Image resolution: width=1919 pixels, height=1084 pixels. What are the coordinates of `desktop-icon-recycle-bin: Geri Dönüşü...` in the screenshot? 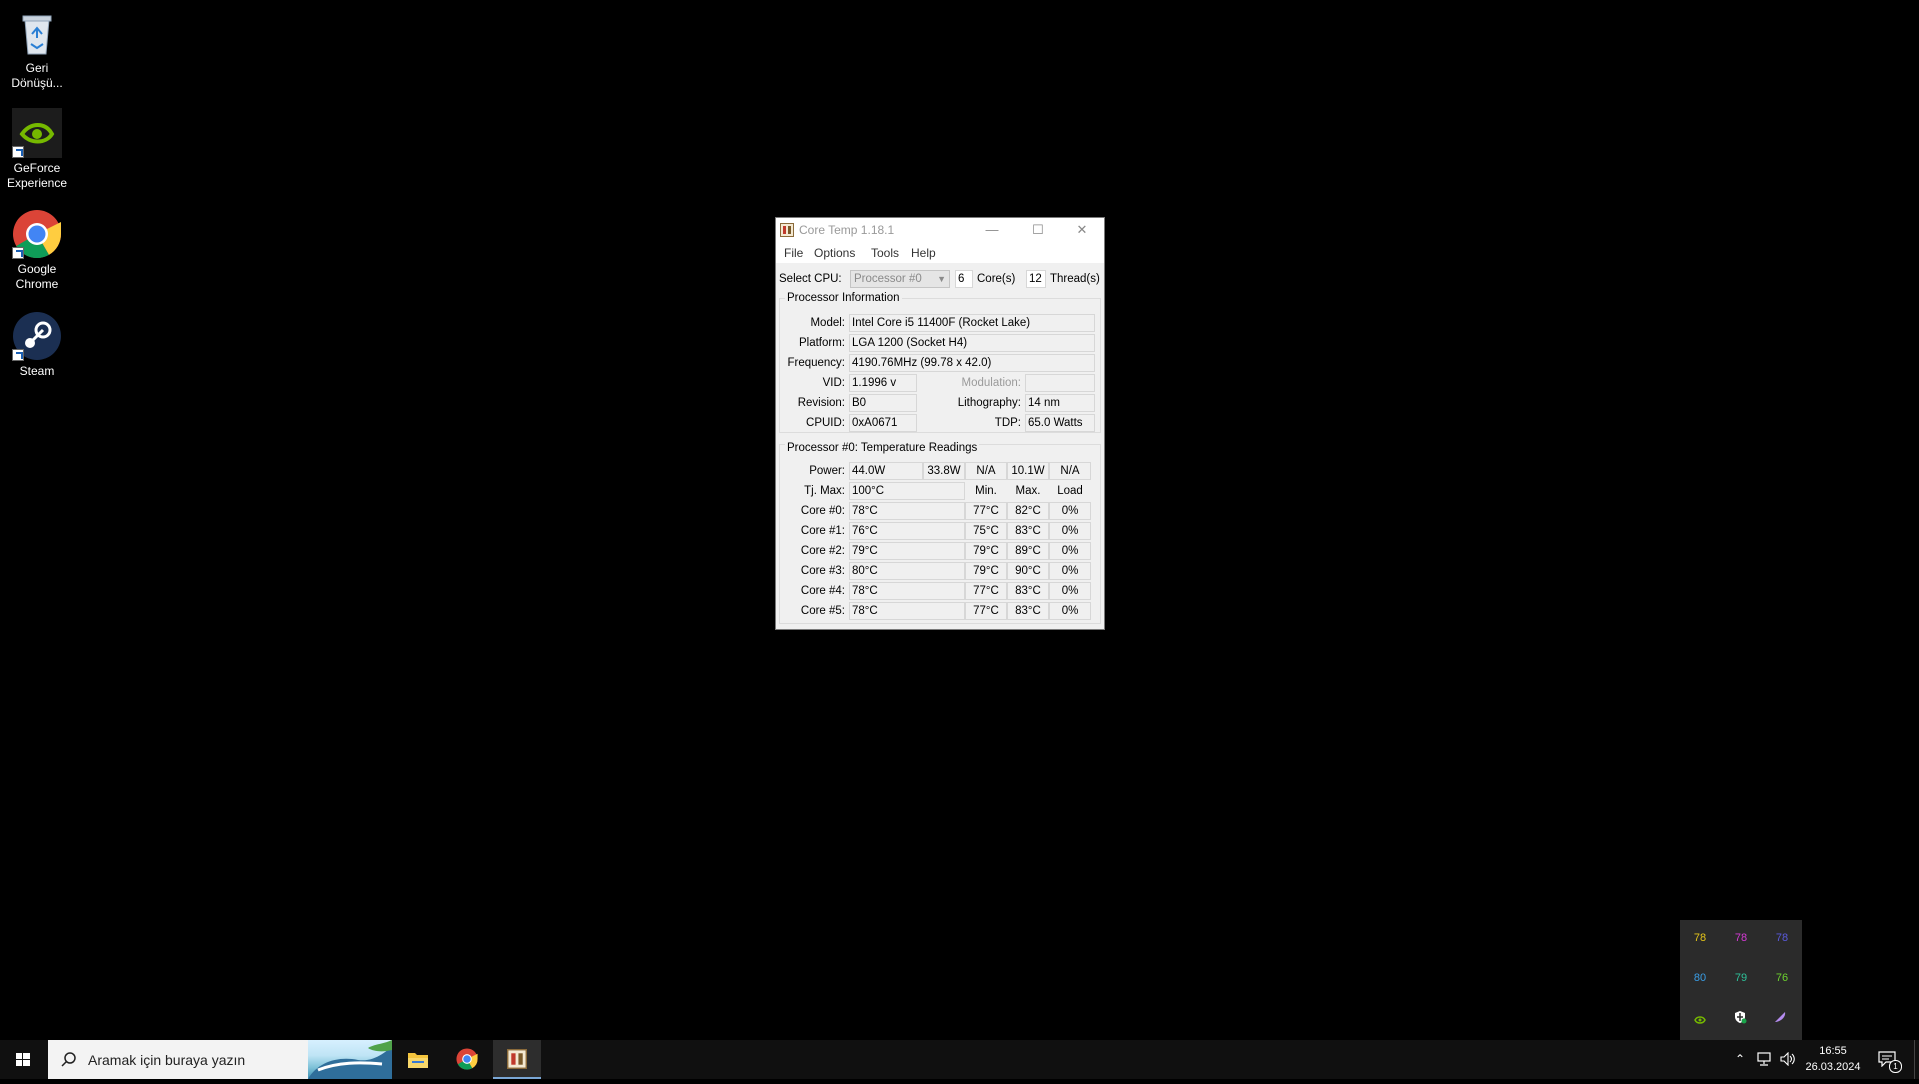 It's located at (37, 49).